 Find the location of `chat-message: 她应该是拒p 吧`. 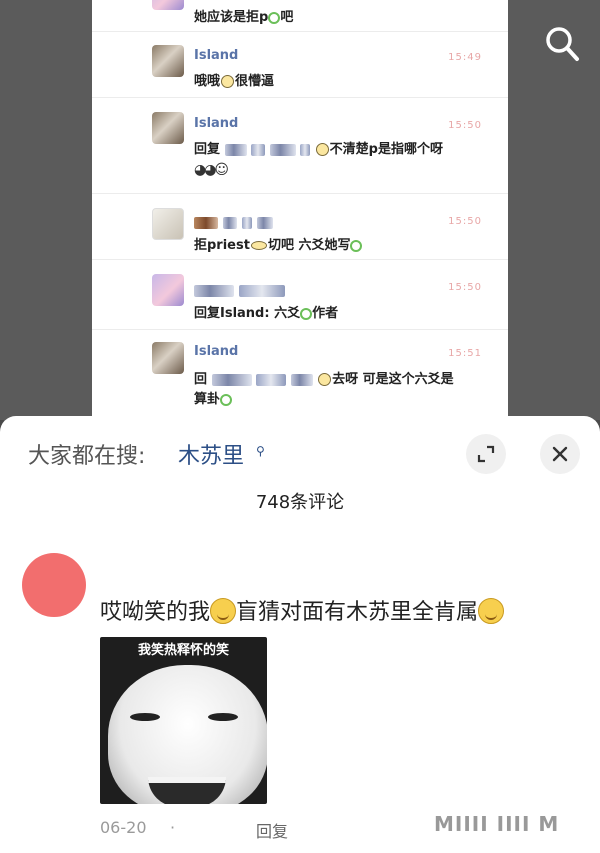

chat-message: 她应该是拒p 吧 is located at coordinates (300, 16).